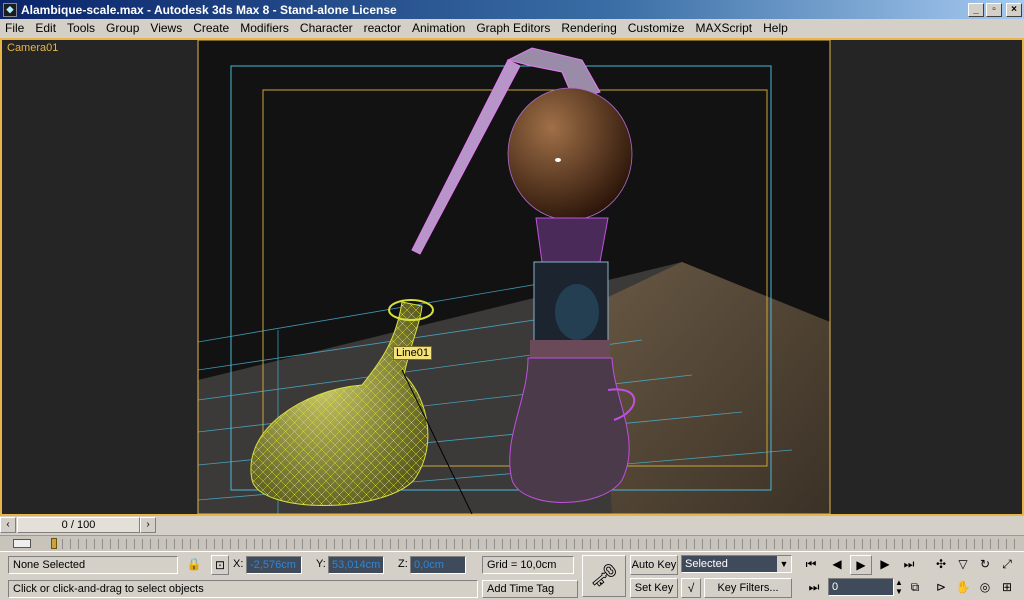 The width and height of the screenshot is (1024, 600). What do you see at coordinates (861, 565) in the screenshot?
I see `play-icon: ▶` at bounding box center [861, 565].